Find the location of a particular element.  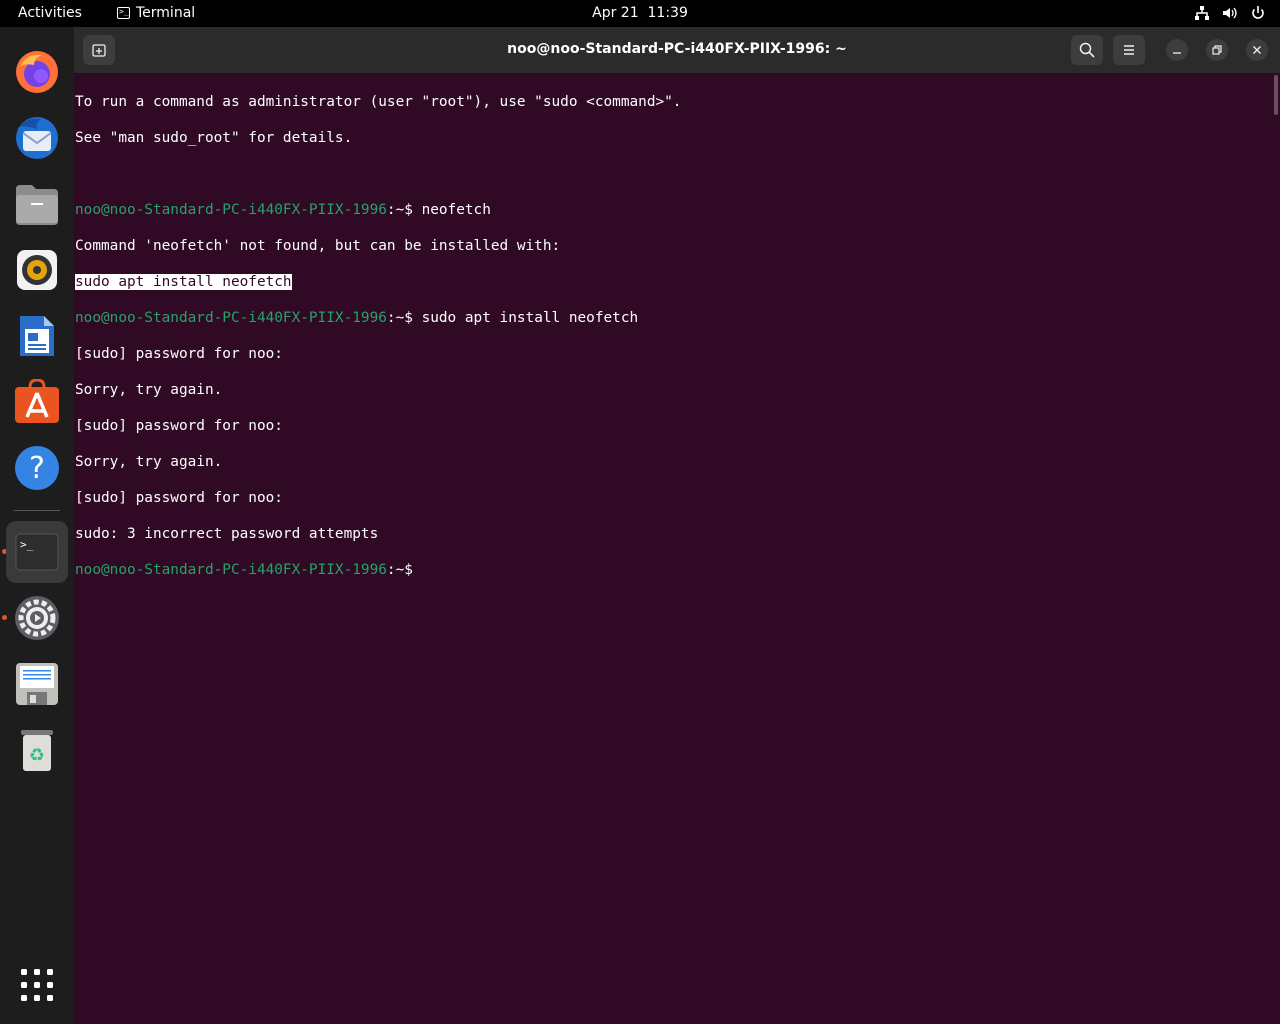

dock-settings is located at coordinates (37, 618).